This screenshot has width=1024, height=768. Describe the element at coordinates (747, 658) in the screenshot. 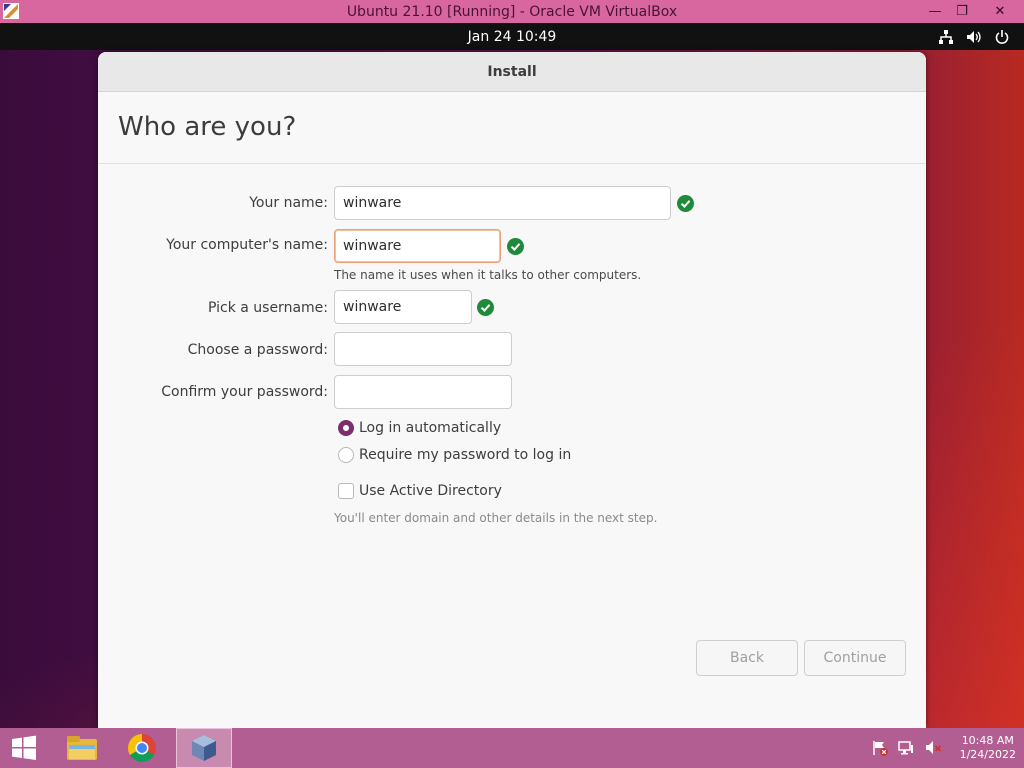

I see `back-button: Back` at that location.